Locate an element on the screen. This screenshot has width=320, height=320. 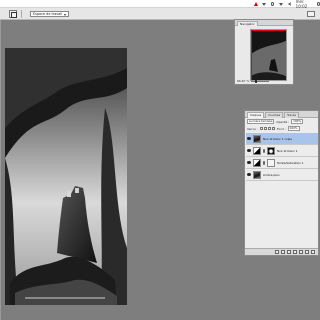
layers-tabs: Calques Couches Tracés is located at coordinates (281, 114).